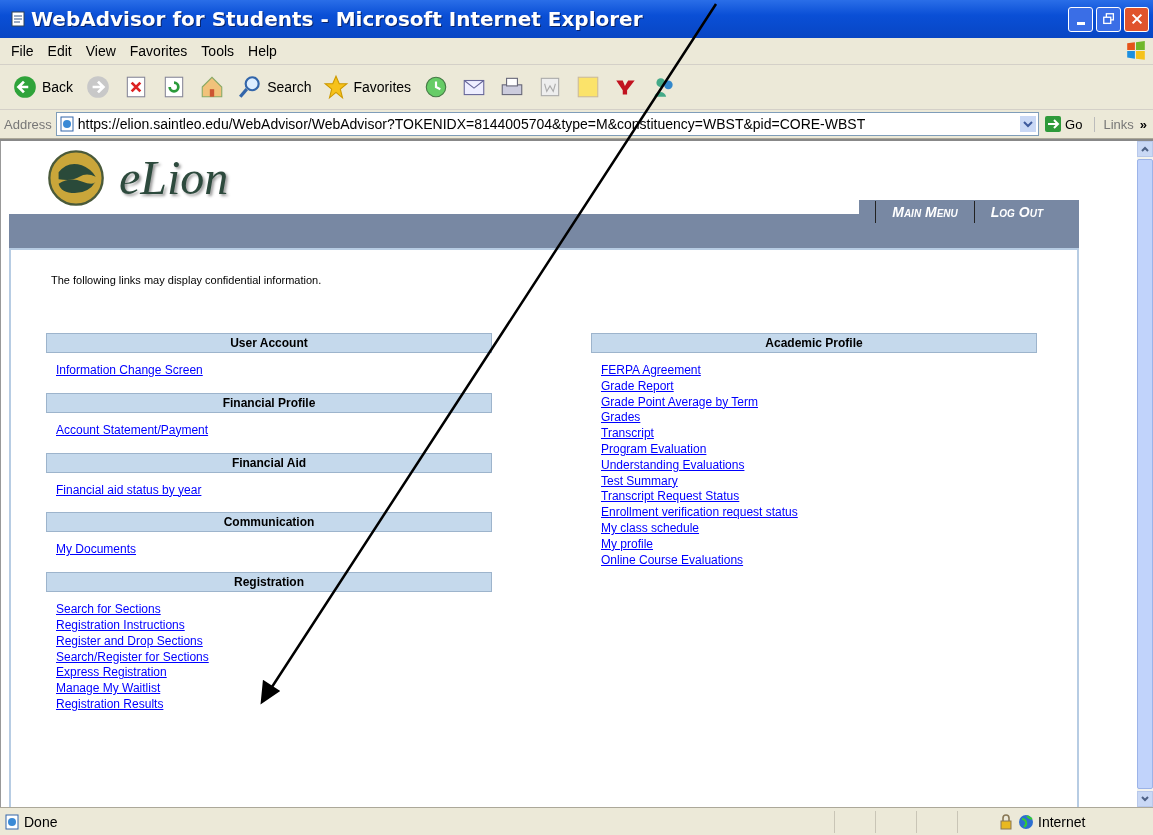 This screenshot has width=1153, height=835. What do you see at coordinates (637, 386) in the screenshot?
I see `link: Grade Report` at bounding box center [637, 386].